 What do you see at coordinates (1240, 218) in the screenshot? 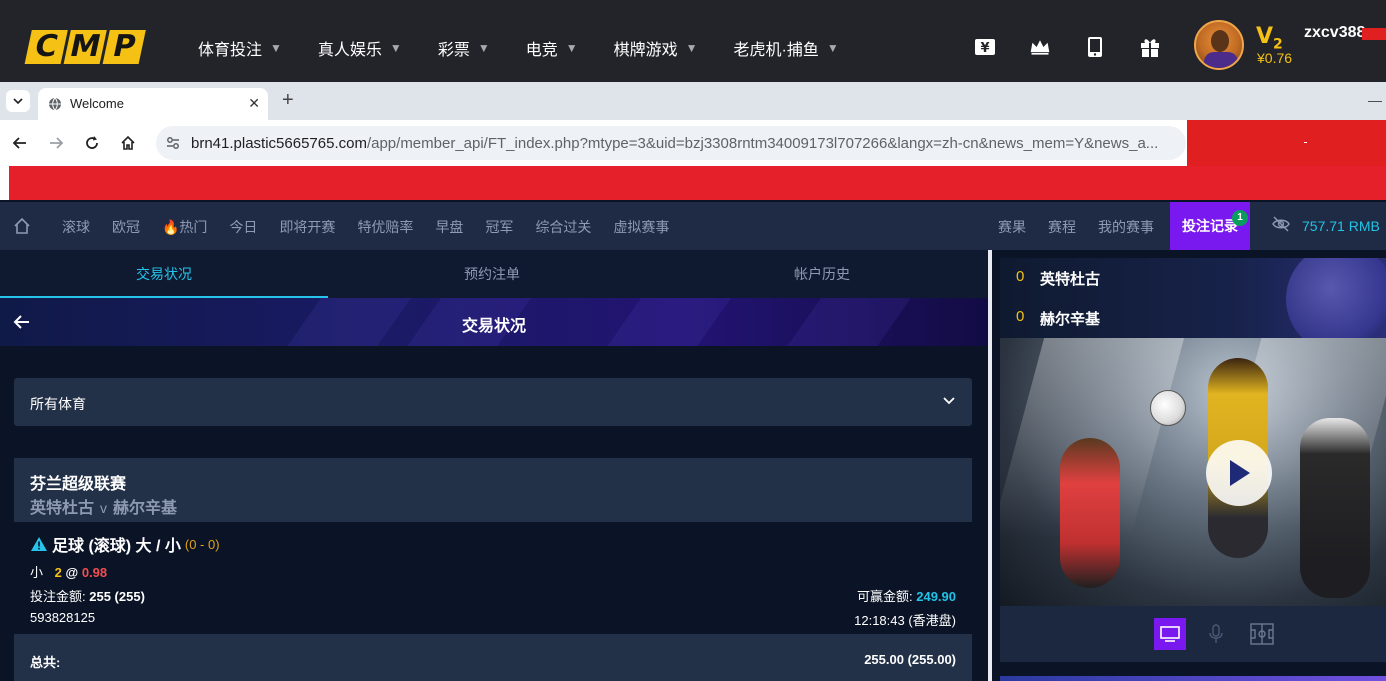
I see `bet-count-badge: 1` at bounding box center [1240, 218].